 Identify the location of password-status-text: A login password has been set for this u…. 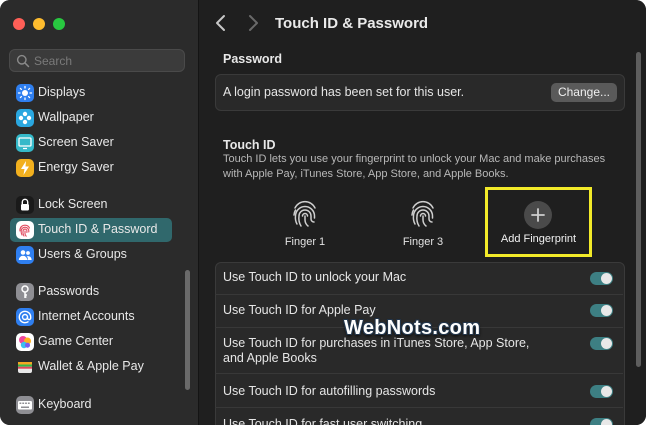
(344, 92).